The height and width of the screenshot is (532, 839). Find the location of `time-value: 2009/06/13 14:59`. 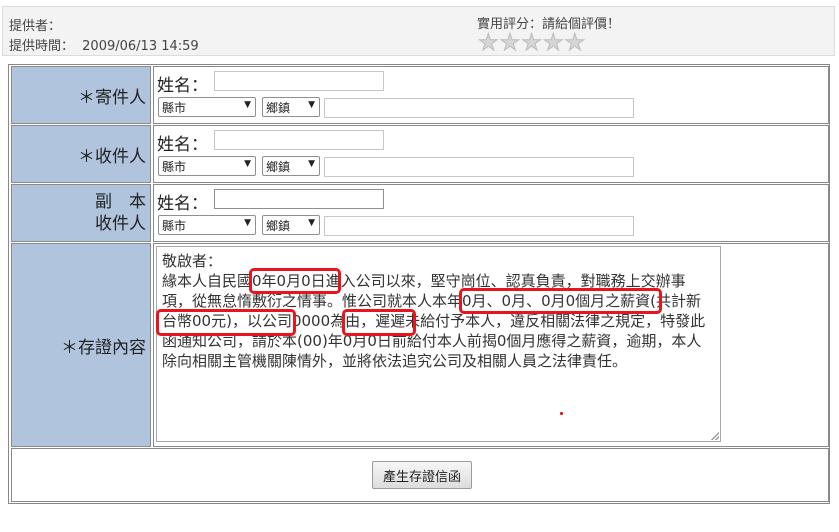

time-value: 2009/06/13 14:59 is located at coordinates (140, 46).